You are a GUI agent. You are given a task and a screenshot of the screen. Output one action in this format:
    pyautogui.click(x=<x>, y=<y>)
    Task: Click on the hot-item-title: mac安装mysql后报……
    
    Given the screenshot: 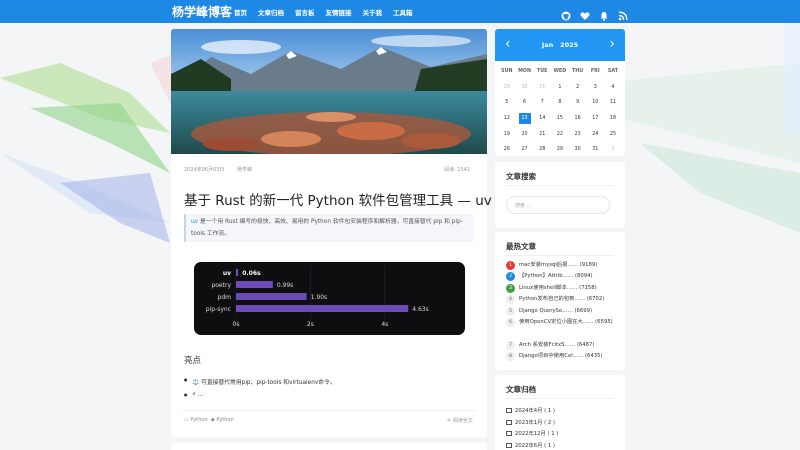 What is the action you would take?
    pyautogui.click(x=548, y=265)
    